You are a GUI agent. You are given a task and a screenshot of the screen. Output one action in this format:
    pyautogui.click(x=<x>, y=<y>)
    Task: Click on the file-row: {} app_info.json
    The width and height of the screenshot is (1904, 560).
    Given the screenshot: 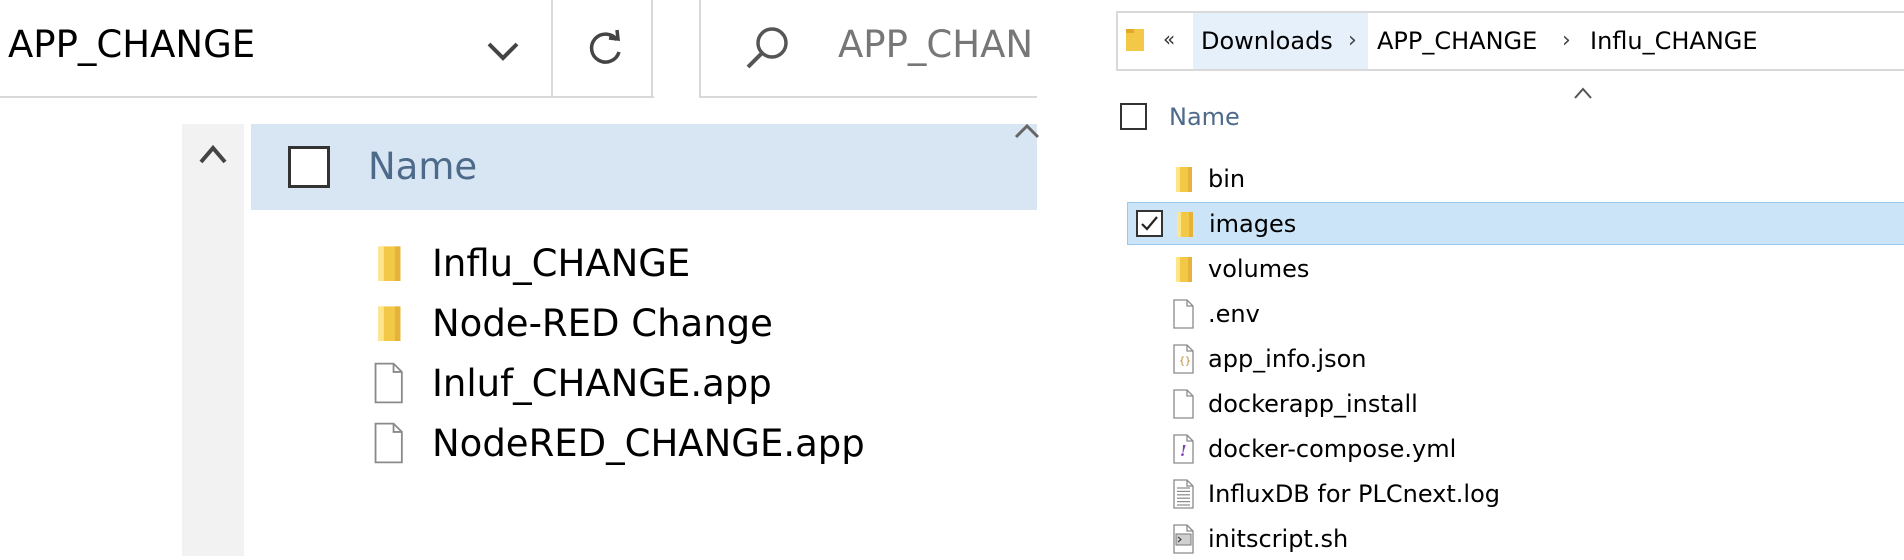 What is the action you would take?
    pyautogui.click(x=1515, y=358)
    